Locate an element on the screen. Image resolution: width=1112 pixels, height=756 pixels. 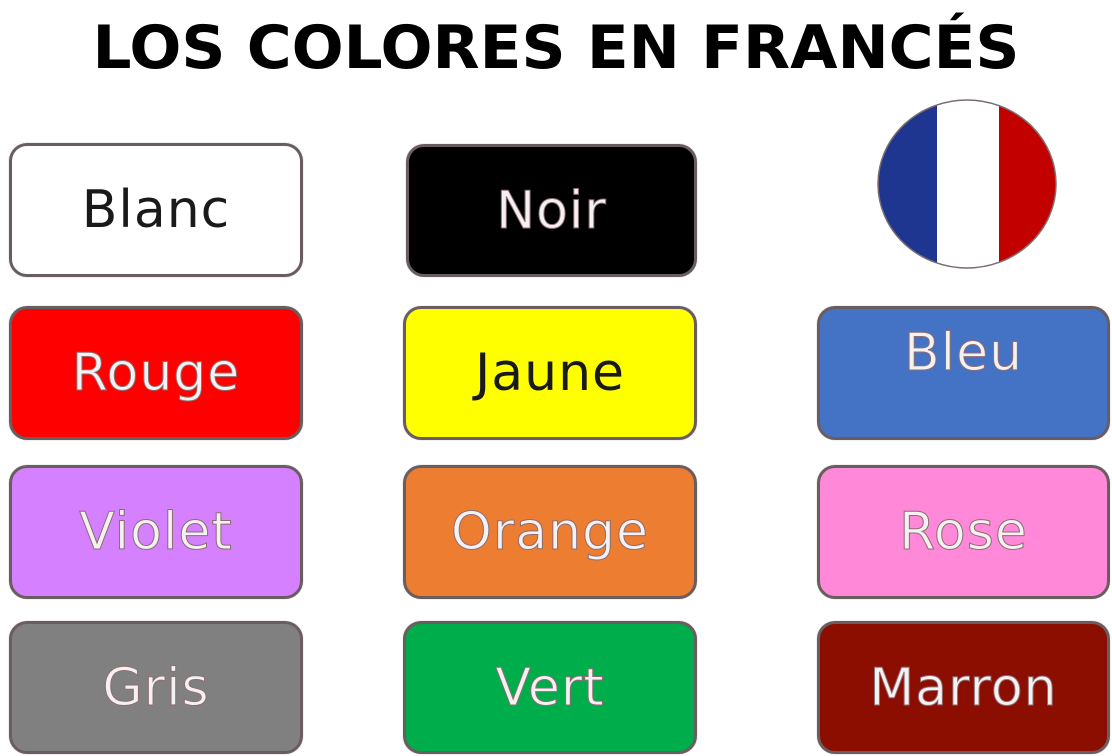
color-card-noir: Noir is located at coordinates (551, 210).